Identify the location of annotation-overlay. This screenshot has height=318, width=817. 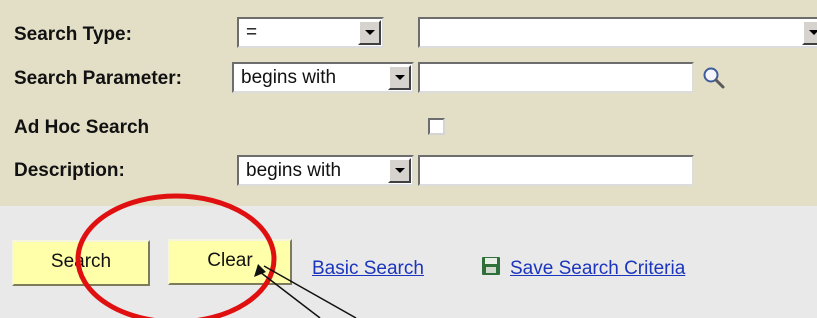
(216, 255).